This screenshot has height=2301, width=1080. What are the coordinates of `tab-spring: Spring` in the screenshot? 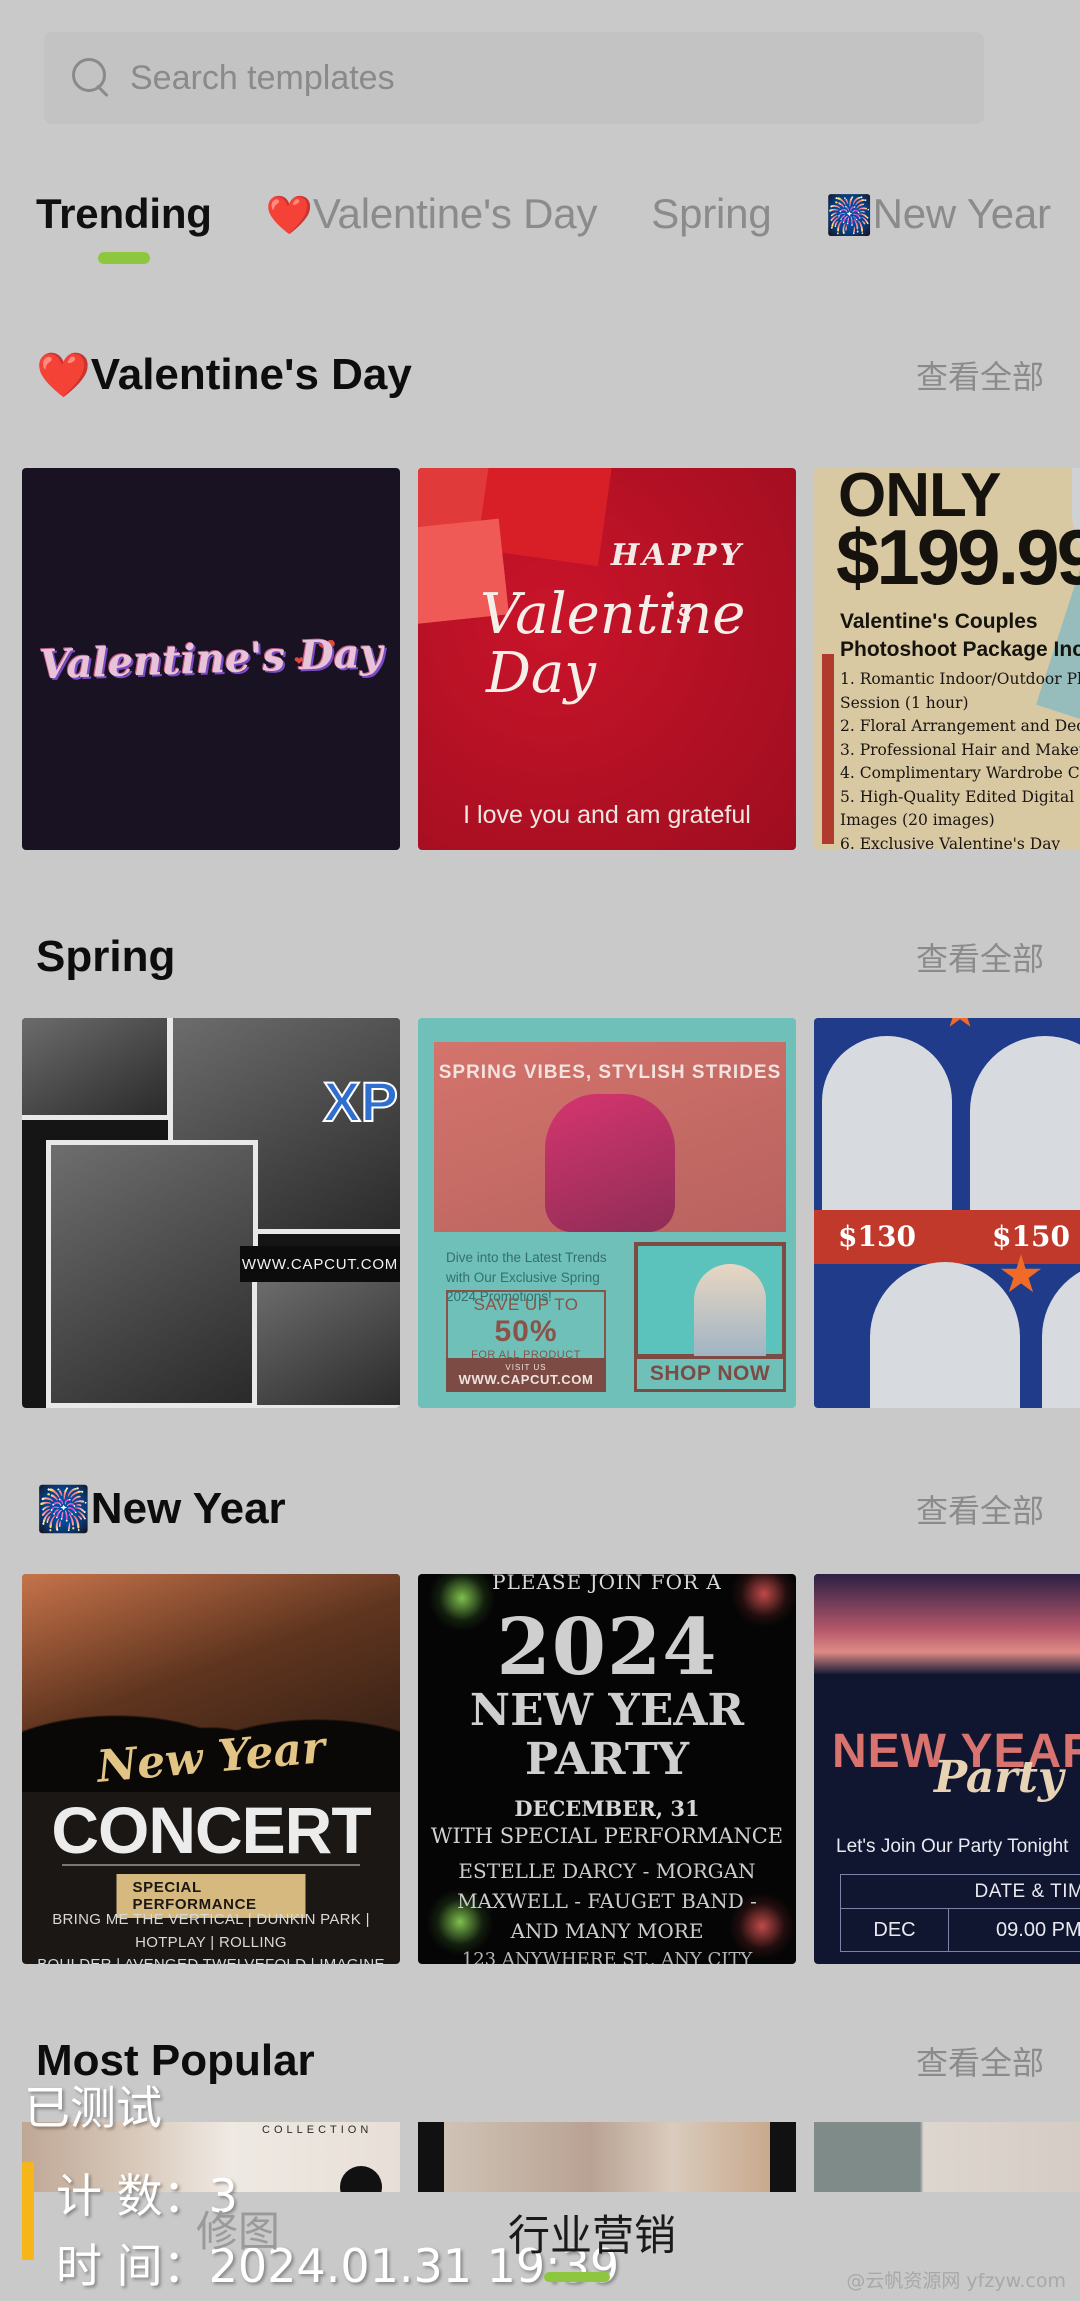 It's located at (711, 212).